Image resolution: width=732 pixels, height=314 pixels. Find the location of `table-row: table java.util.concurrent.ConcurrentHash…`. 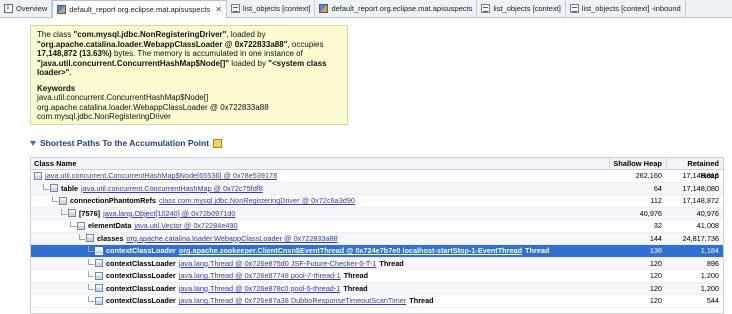

table-row: table java.util.concurrent.ConcurrentHash… is located at coordinates (377, 188).